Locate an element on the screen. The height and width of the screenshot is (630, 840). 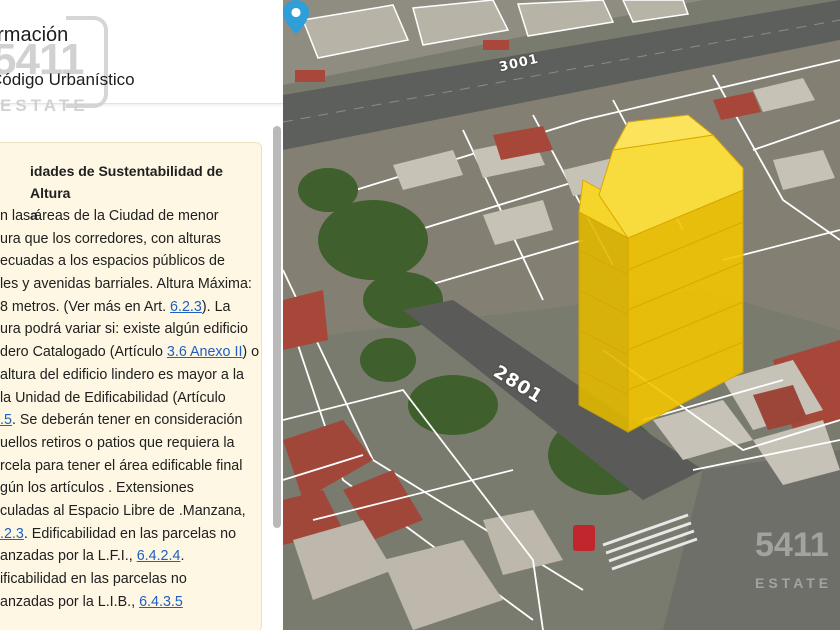
card-text: uellos retiros o patios que requiera la is located at coordinates (117, 442).